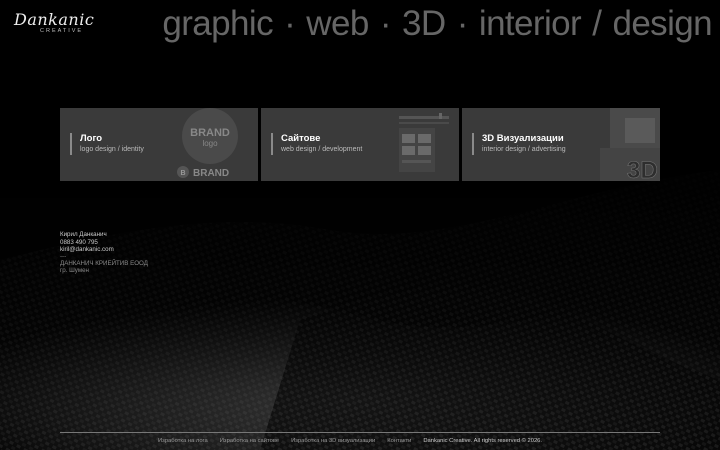 Image resolution: width=720 pixels, height=450 pixels. What do you see at coordinates (104, 263) in the screenshot?
I see `company-name: ДАНКАНИЧ КРИЕЙТИВ ЕООД` at bounding box center [104, 263].